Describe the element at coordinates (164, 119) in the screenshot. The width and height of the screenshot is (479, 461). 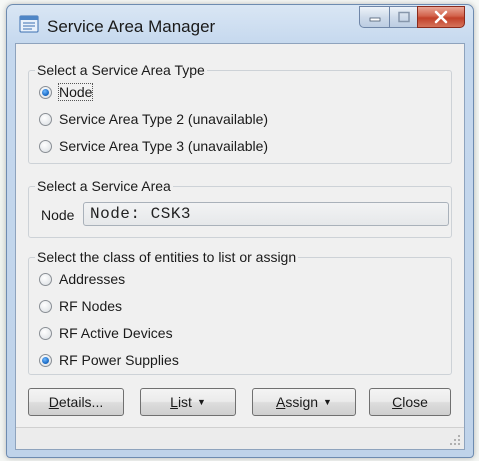
I see `radio-label: Service Area Type 2 (unavailable)` at that location.